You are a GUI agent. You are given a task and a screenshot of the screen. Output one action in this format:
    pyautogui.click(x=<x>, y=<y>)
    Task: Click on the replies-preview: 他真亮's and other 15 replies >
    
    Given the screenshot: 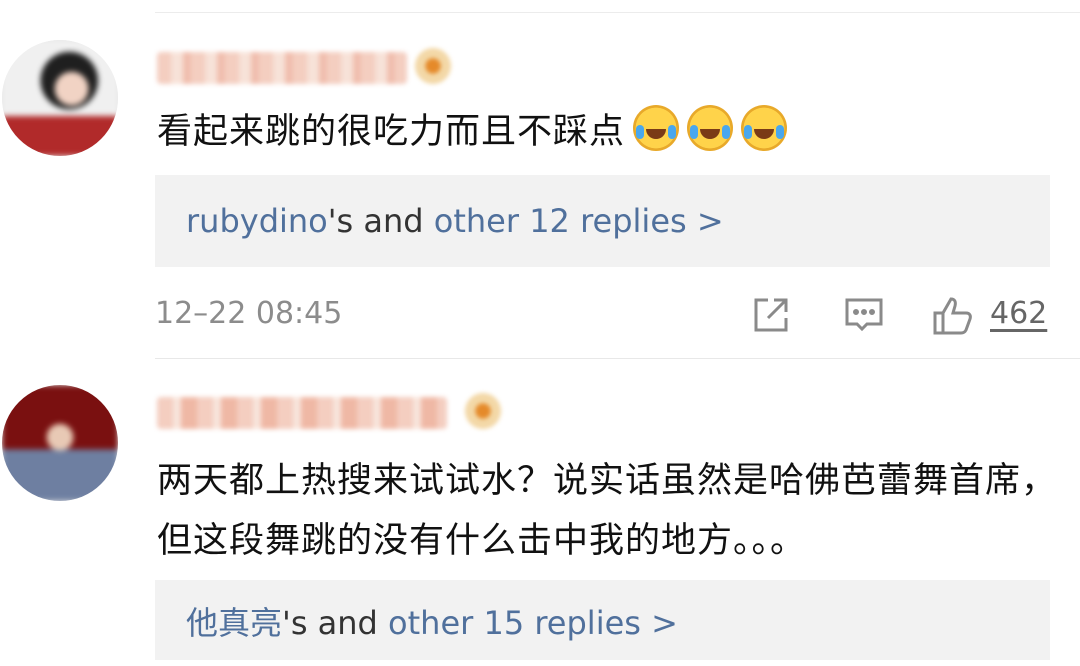 What is the action you would take?
    pyautogui.click(x=602, y=620)
    